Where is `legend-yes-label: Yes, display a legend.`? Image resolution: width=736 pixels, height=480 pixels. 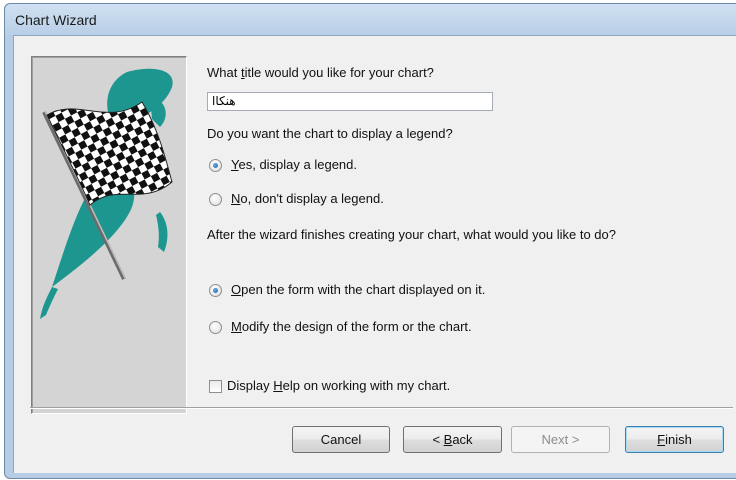 legend-yes-label: Yes, display a legend. is located at coordinates (294, 164).